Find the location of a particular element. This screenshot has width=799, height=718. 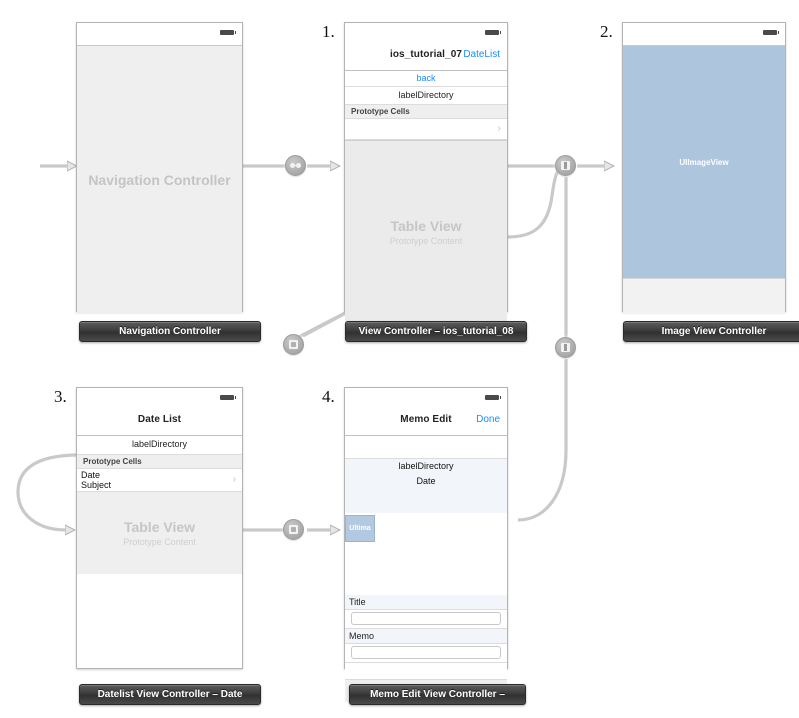

segue-badge-memo-to-image is located at coordinates (565, 347).